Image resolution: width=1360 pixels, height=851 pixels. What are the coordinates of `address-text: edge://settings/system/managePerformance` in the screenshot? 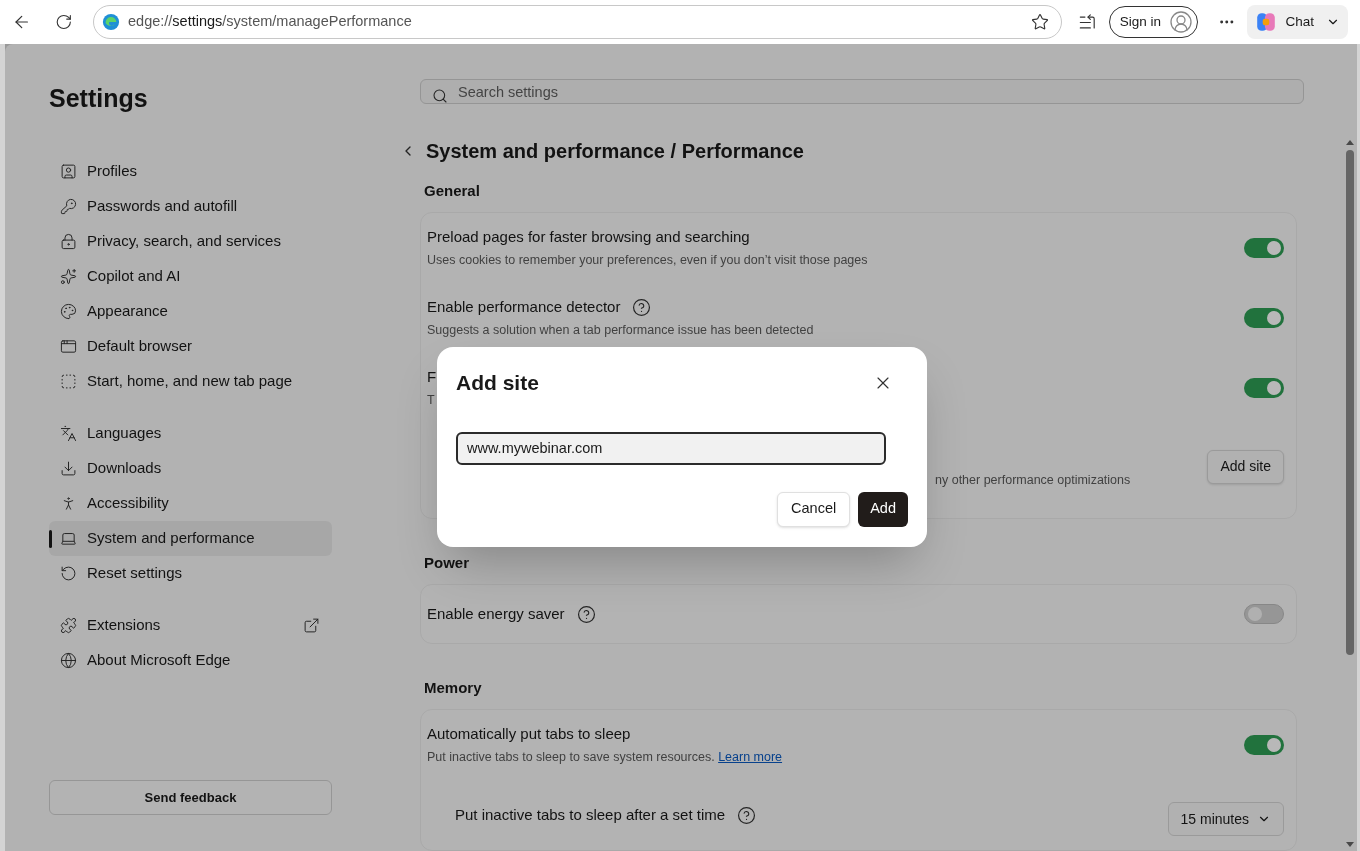 It's located at (270, 22).